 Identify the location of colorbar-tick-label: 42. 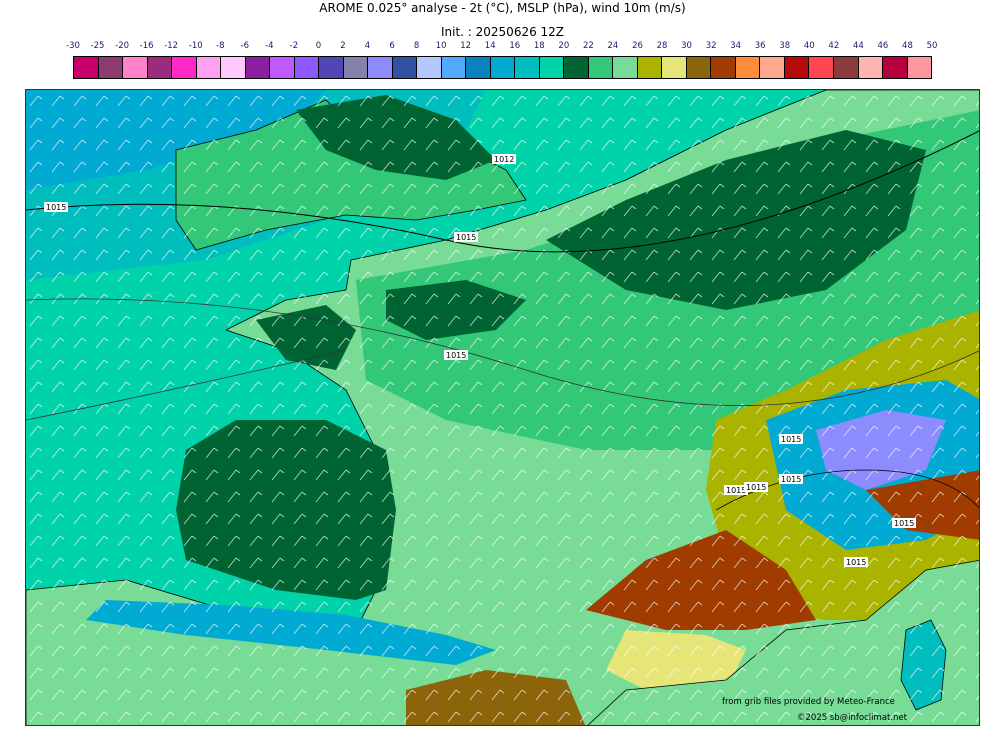
(834, 46).